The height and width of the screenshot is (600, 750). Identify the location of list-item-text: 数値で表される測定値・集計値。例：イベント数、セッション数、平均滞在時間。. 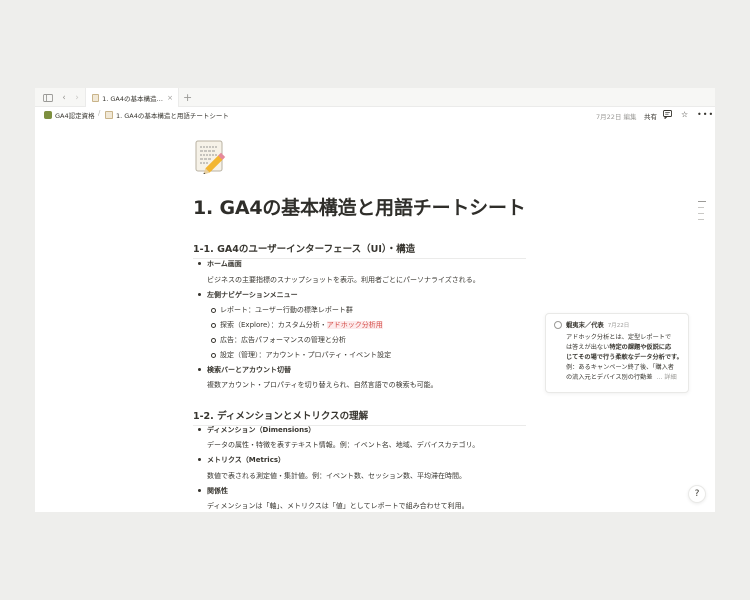
(336, 476).